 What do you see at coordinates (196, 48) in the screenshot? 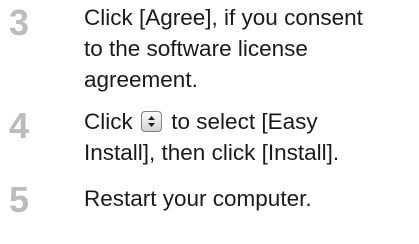
I see `step-text-line: to the software license` at bounding box center [196, 48].